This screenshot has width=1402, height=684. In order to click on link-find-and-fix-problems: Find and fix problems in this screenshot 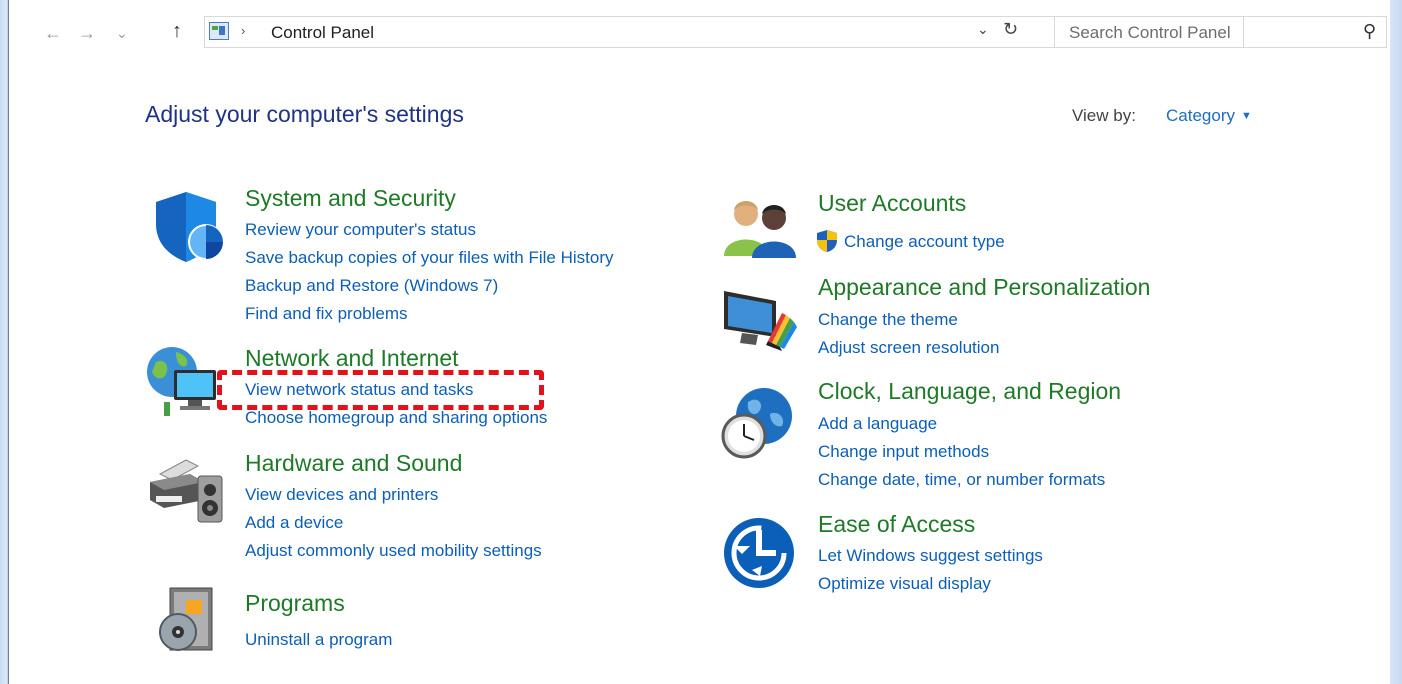, I will do `click(326, 314)`.